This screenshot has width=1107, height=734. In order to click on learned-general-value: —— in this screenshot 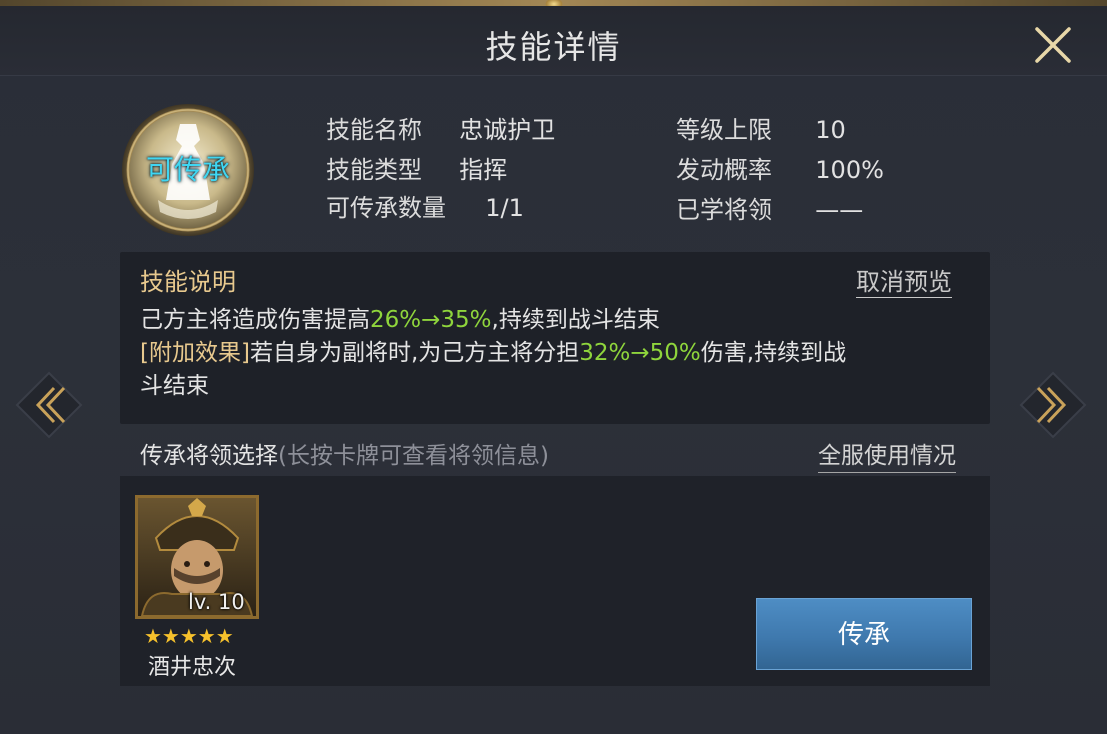, I will do `click(839, 210)`.